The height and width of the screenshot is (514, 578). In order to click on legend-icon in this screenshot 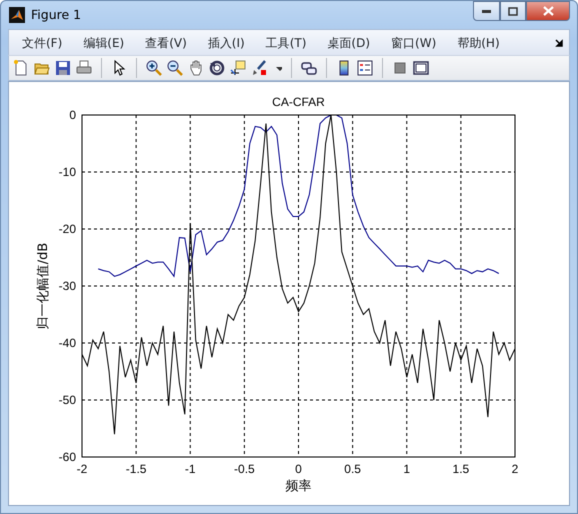, I will do `click(365, 68)`.